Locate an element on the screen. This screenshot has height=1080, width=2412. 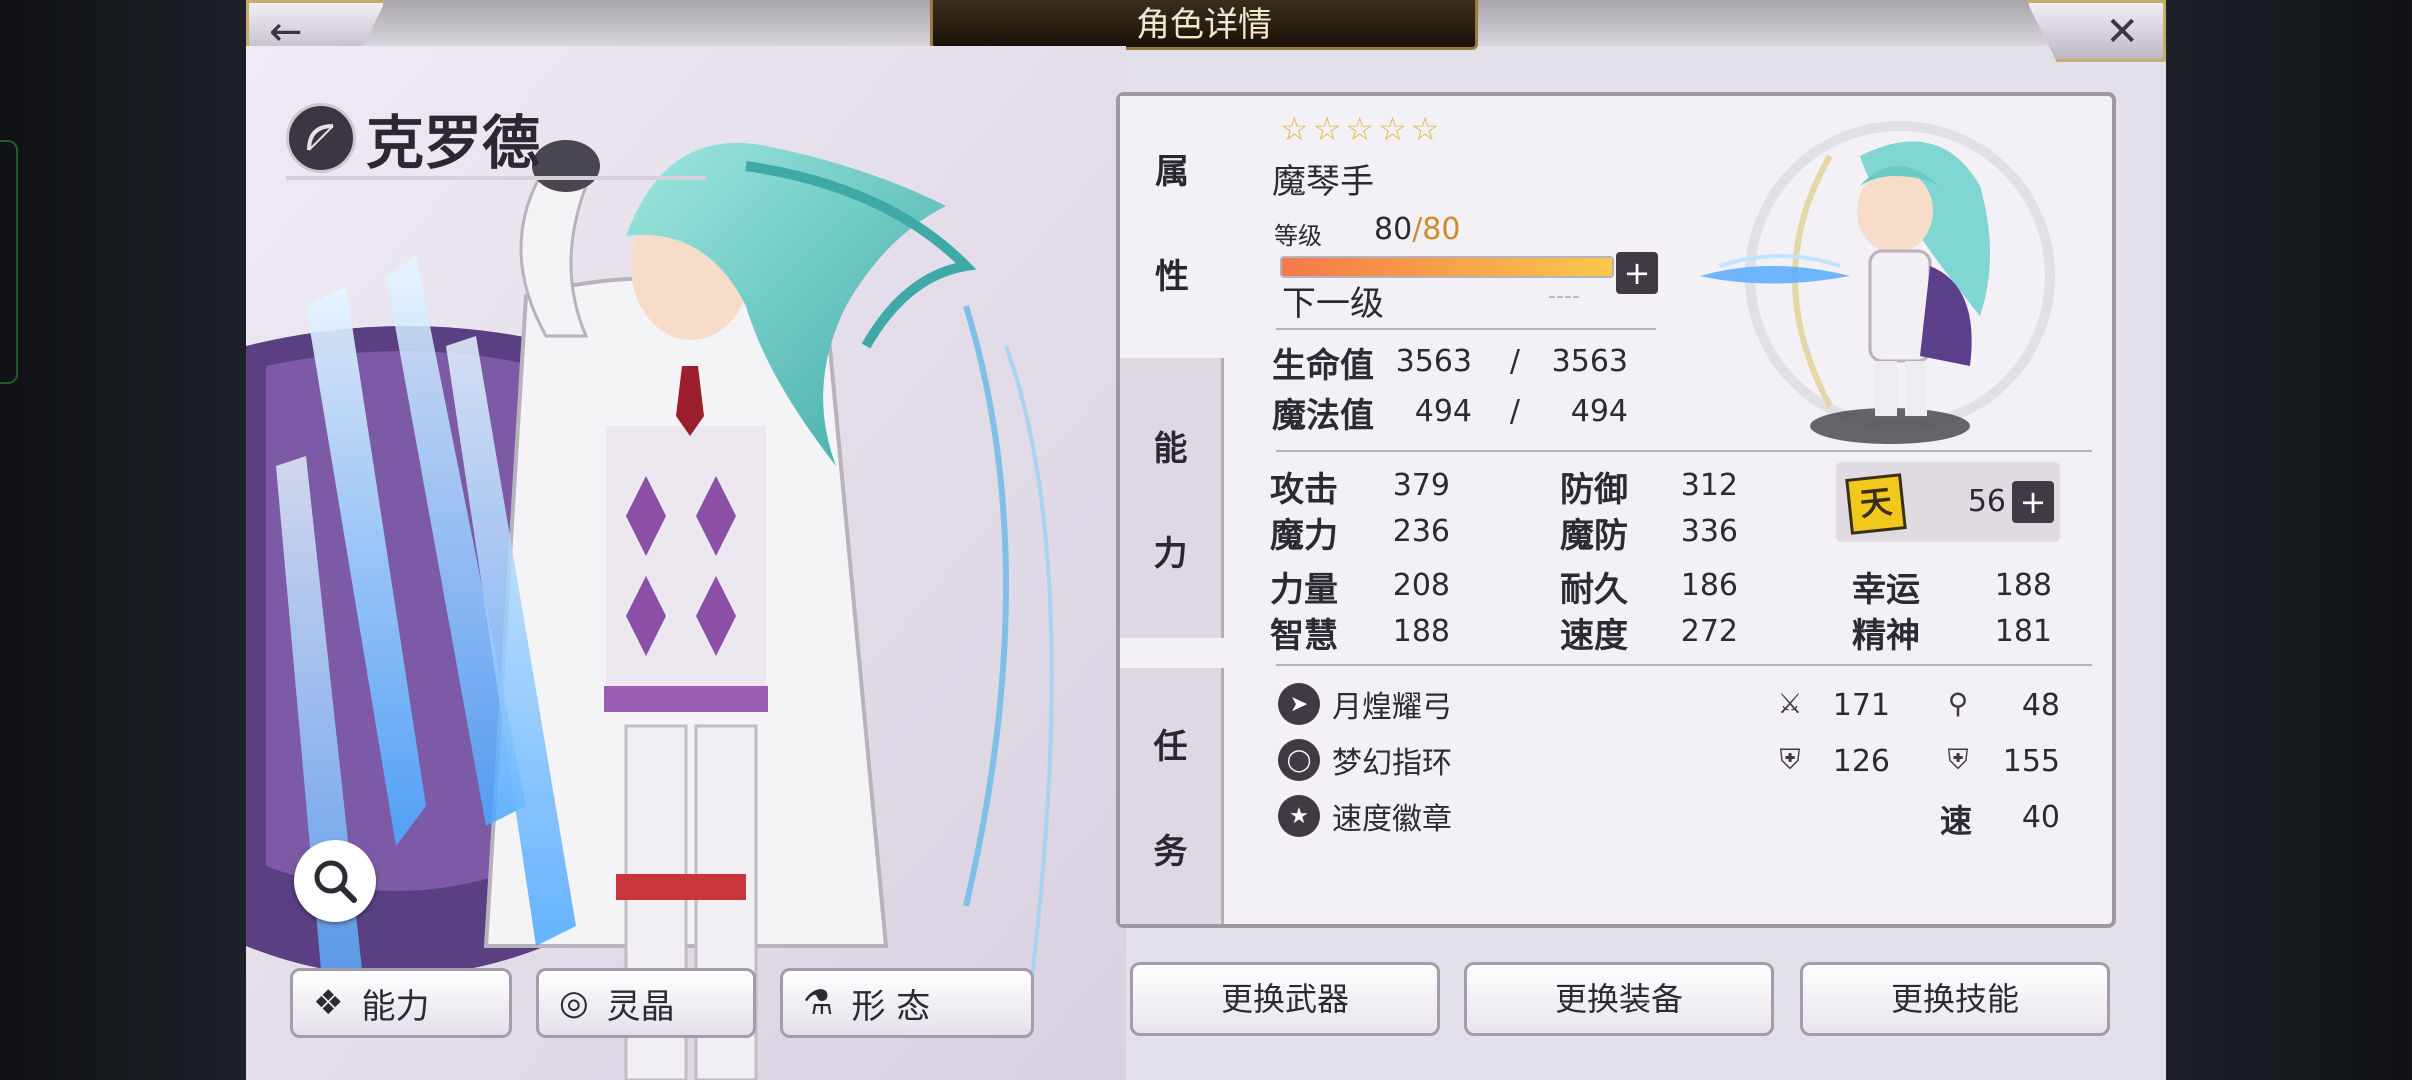
stat-label: 精神 is located at coordinates (1886, 636).